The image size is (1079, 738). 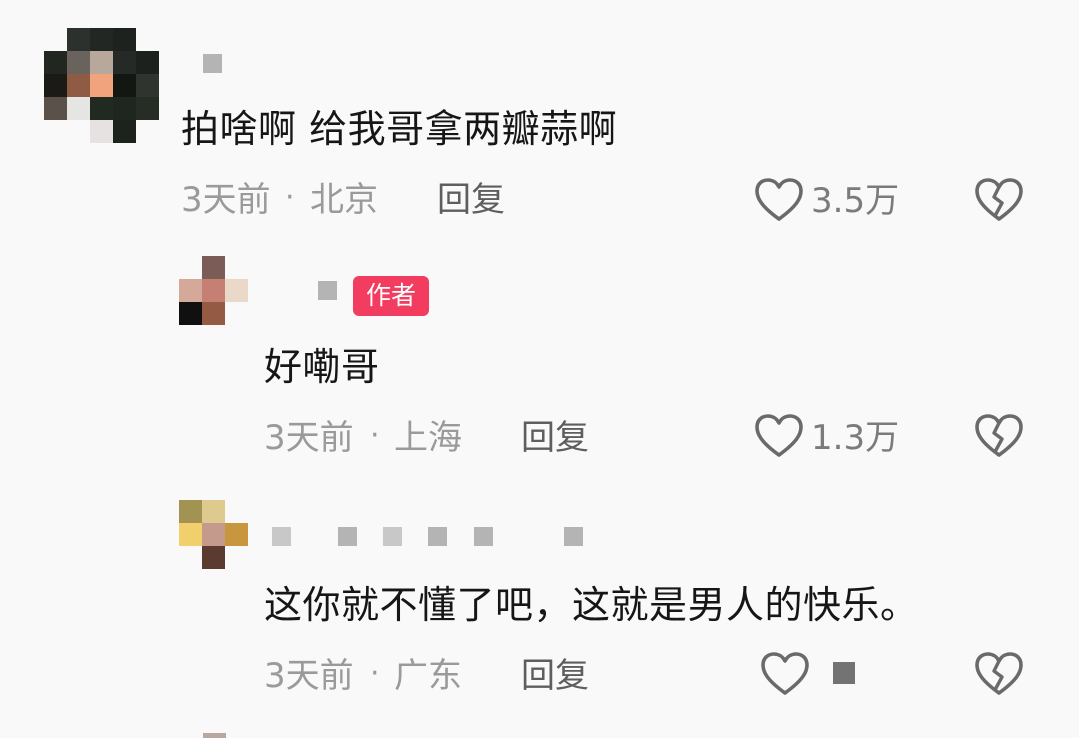 I want to click on comment-location: 北京, so click(x=344, y=200).